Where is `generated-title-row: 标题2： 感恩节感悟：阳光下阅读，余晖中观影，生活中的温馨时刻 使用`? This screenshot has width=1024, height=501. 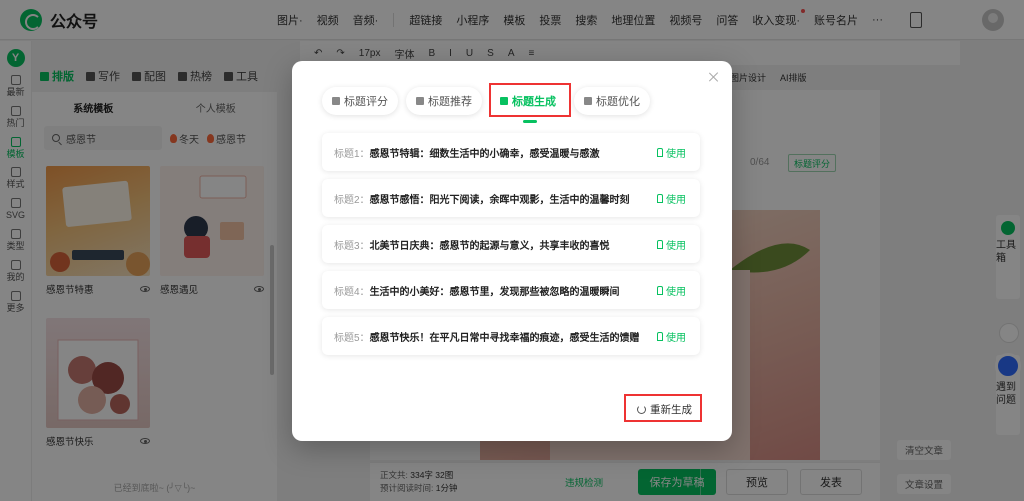 generated-title-row: 标题2： 感恩节感悟：阳光下阅读，余晖中观影，生活中的温馨时刻 使用 is located at coordinates (511, 198).